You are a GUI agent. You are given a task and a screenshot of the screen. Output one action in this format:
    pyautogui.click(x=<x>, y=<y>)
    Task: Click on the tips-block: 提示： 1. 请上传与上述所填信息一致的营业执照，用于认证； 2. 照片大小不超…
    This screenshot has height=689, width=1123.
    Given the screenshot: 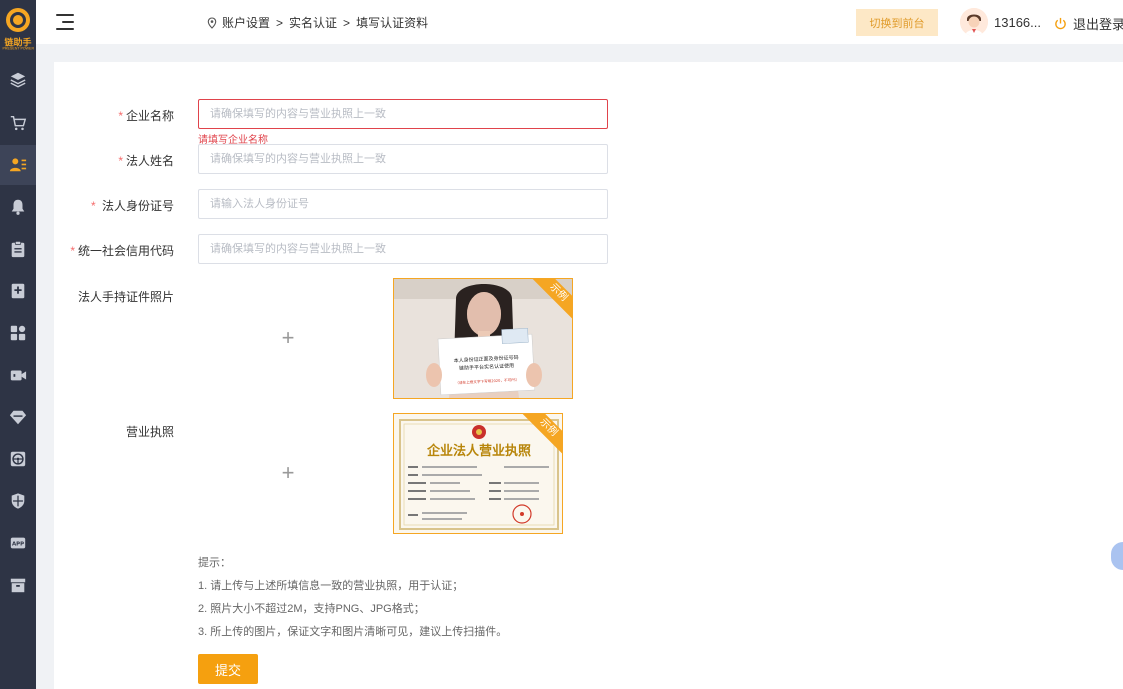 What is the action you would take?
    pyautogui.click(x=352, y=598)
    